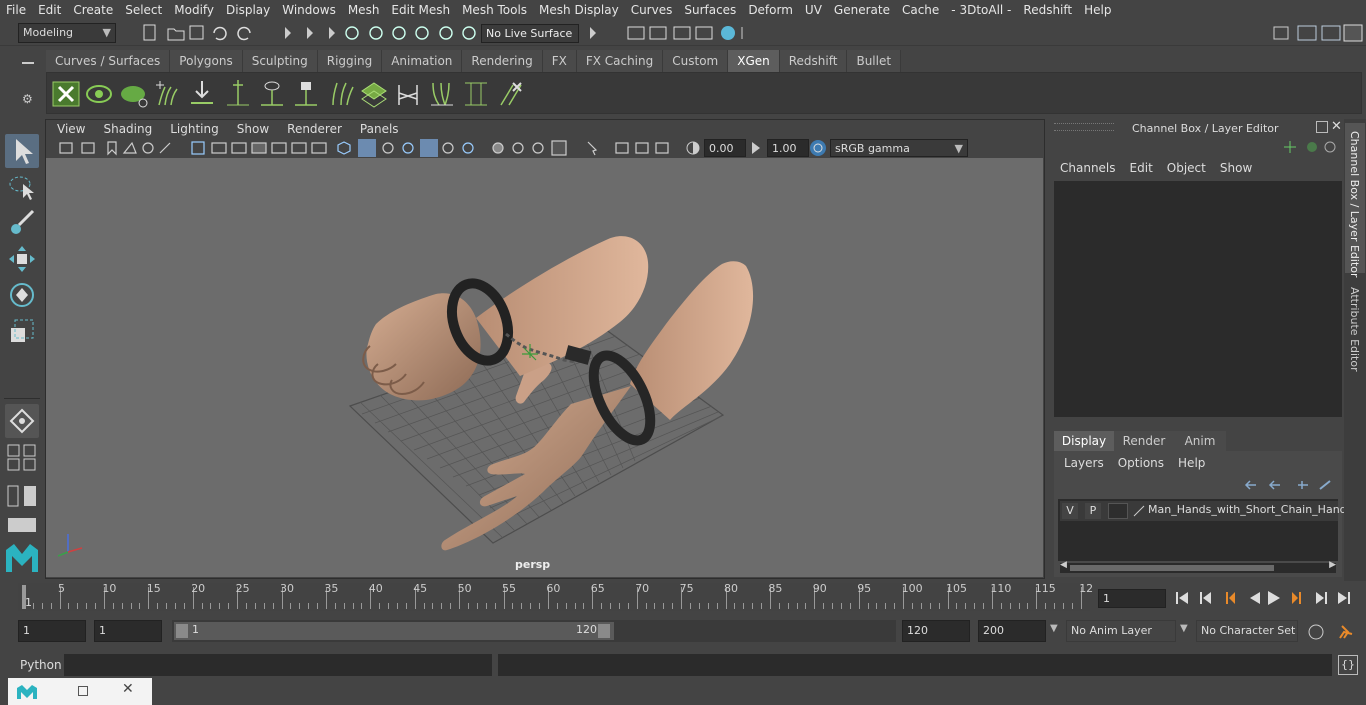 This screenshot has width=1366, height=705. I want to click on menu-deform: Deform, so click(770, 10).